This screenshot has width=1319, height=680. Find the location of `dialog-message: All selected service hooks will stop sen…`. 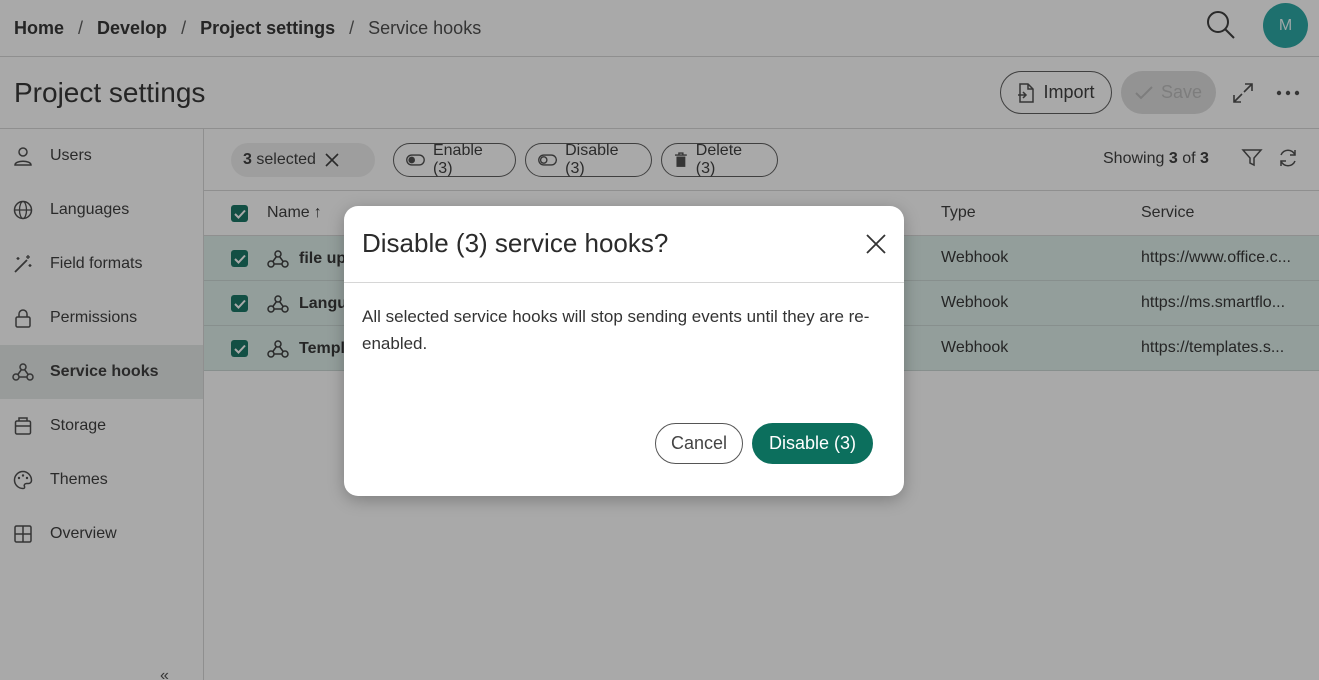

dialog-message: All selected service hooks will stop sen… is located at coordinates (616, 330).